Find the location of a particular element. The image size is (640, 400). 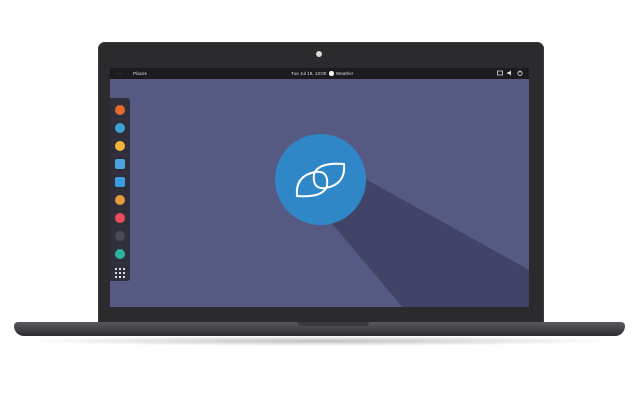

terminal-icon is located at coordinates (120, 236).